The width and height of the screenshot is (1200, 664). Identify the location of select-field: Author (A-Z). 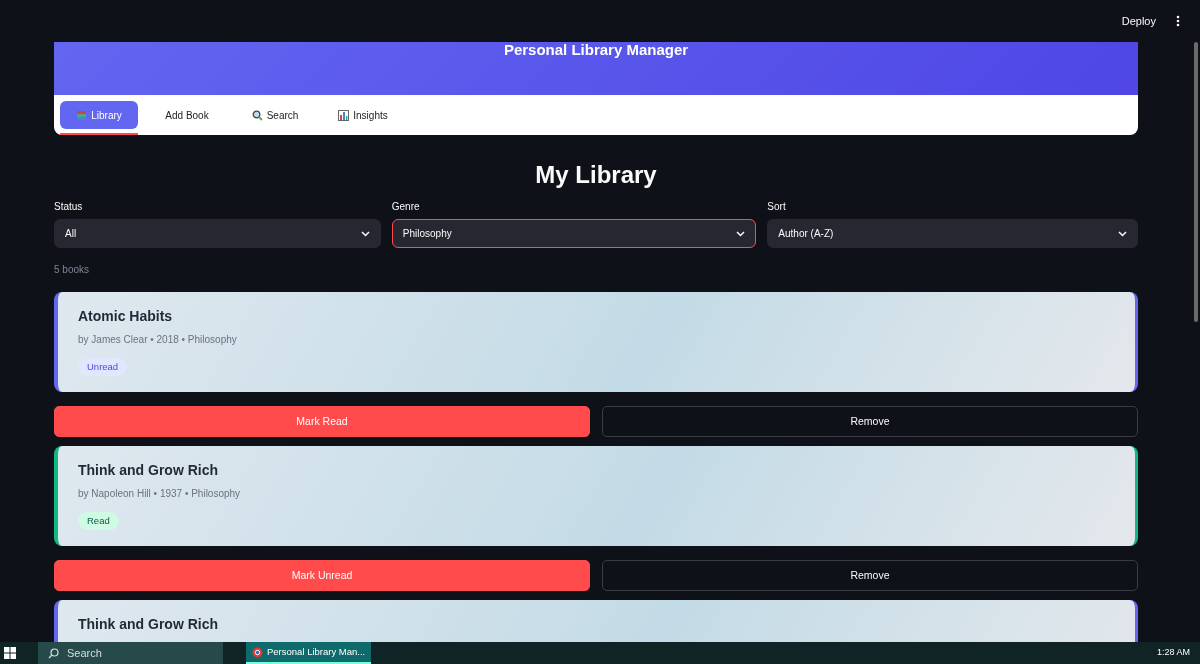
(952, 233).